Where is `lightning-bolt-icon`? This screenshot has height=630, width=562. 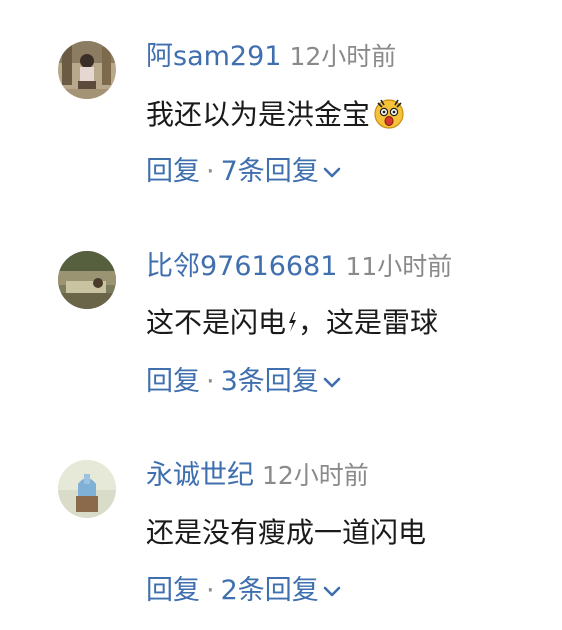
lightning-bolt-icon is located at coordinates (292, 324).